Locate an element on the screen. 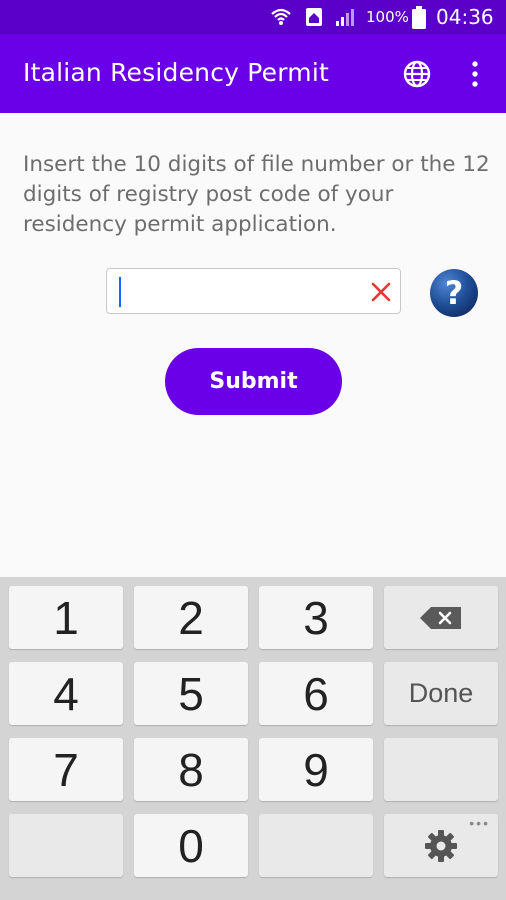 This screenshot has height=900, width=506. key-6: 6 is located at coordinates (316, 693).